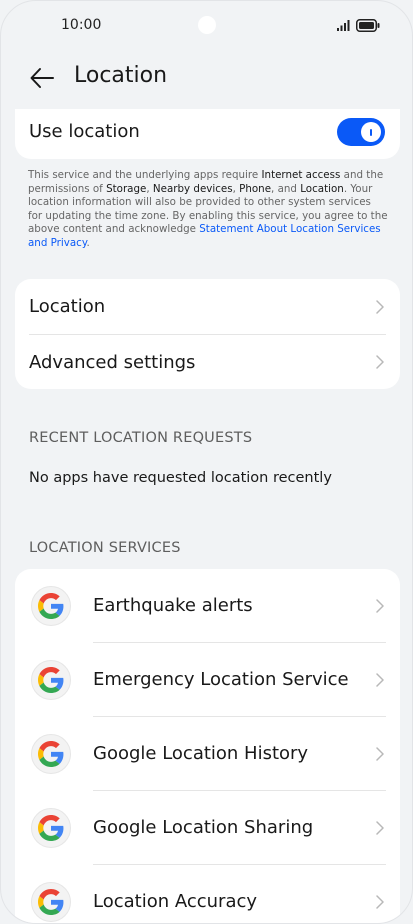  What do you see at coordinates (206, 79) in the screenshot?
I see `app-header: Location` at bounding box center [206, 79].